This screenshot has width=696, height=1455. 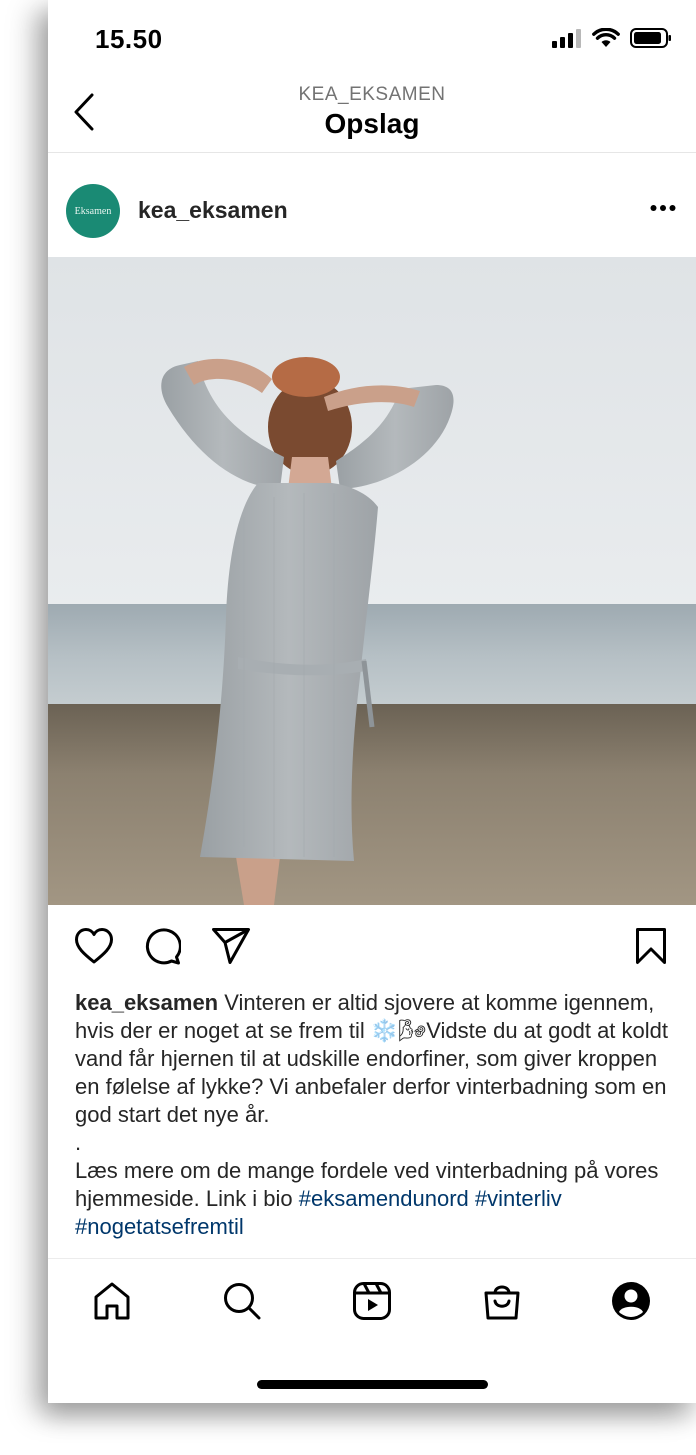 What do you see at coordinates (372, 35) in the screenshot?
I see `status-bar: 15.50` at bounding box center [372, 35].